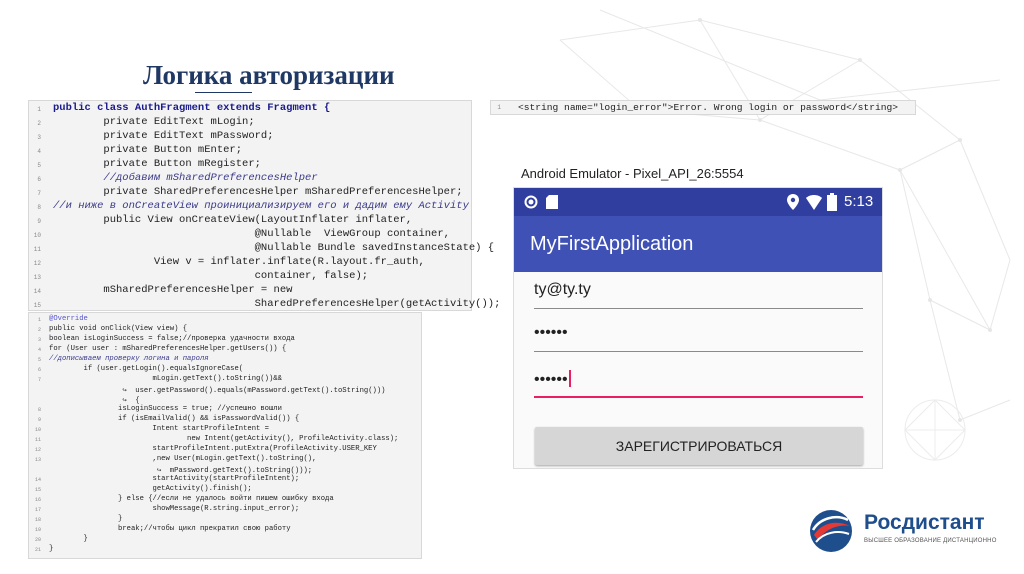 Image resolution: width=1024 pixels, height=574 pixels. Describe the element at coordinates (181, 471) in the screenshot. I see `code-line: ↪ mPassword.getText().toString()));` at that location.